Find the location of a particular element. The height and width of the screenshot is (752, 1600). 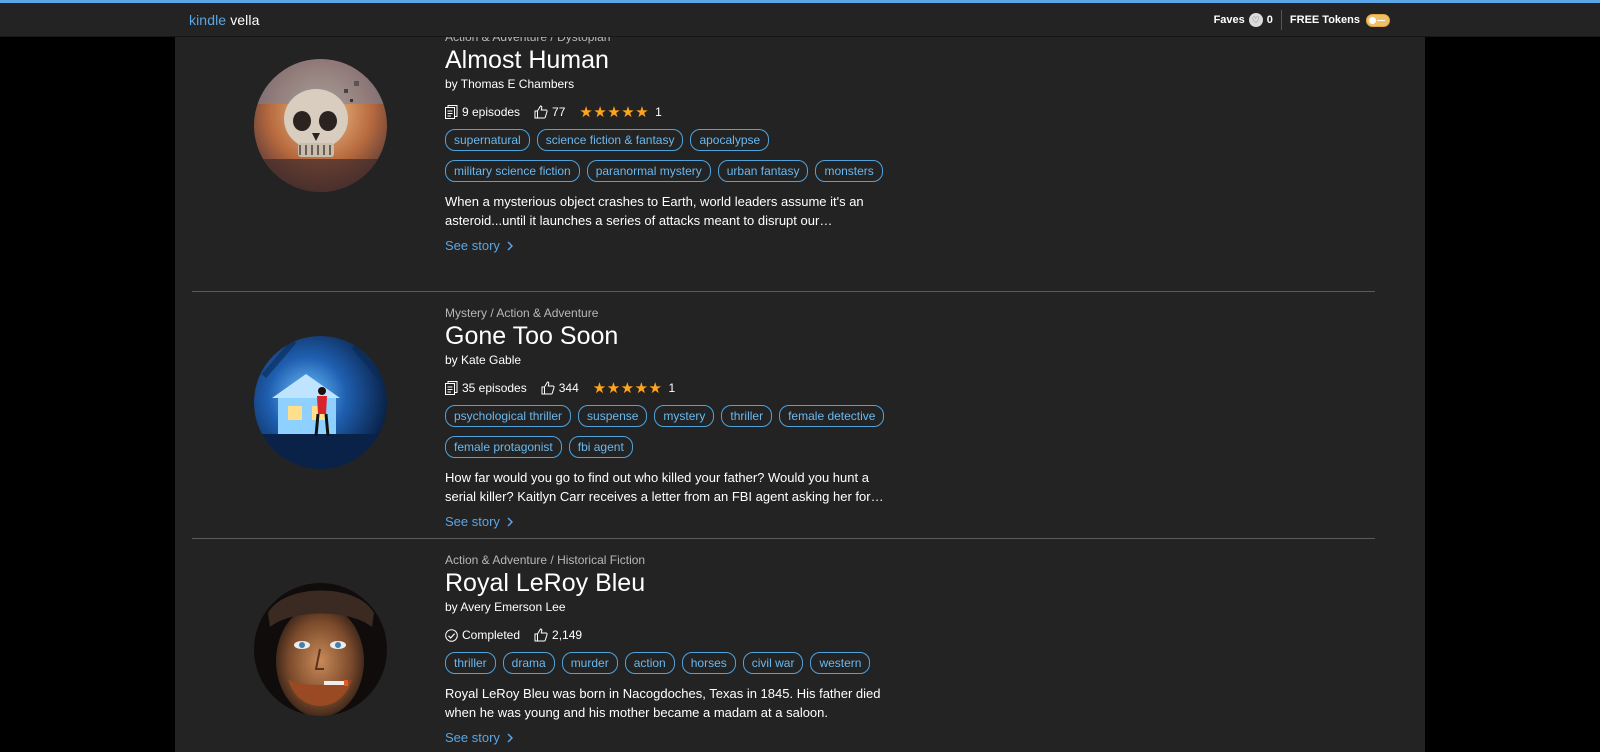

status-stat: Completed is located at coordinates (482, 635).